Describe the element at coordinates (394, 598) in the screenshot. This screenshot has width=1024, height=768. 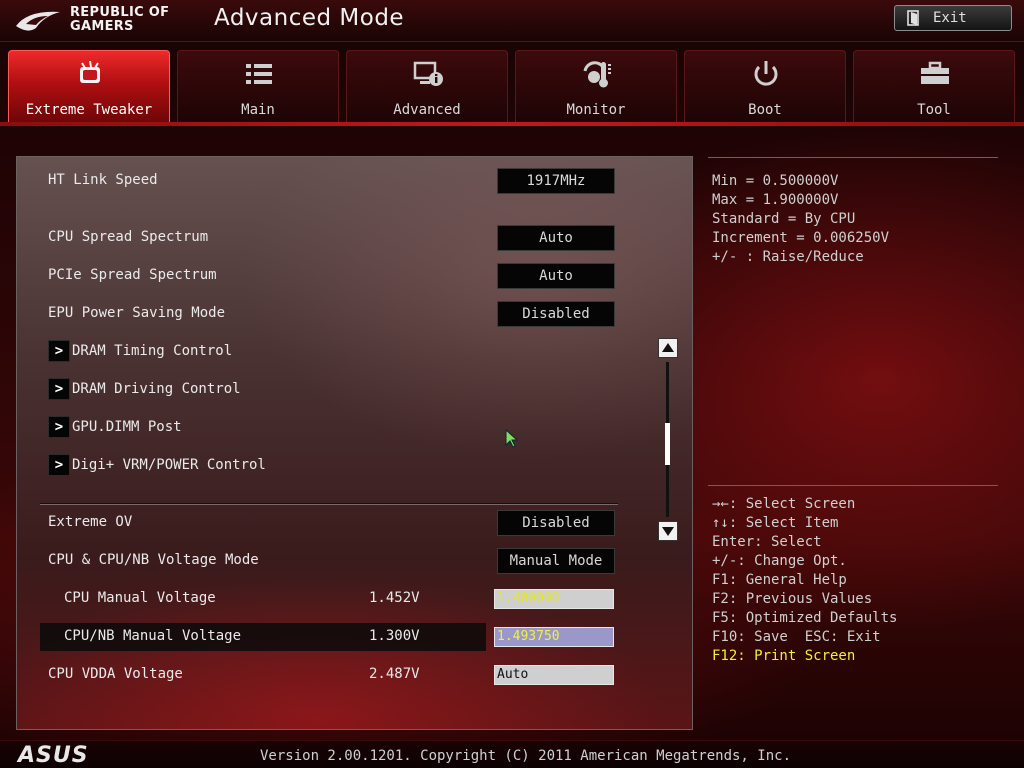
I see `voltage-reading: 1.452V` at that location.